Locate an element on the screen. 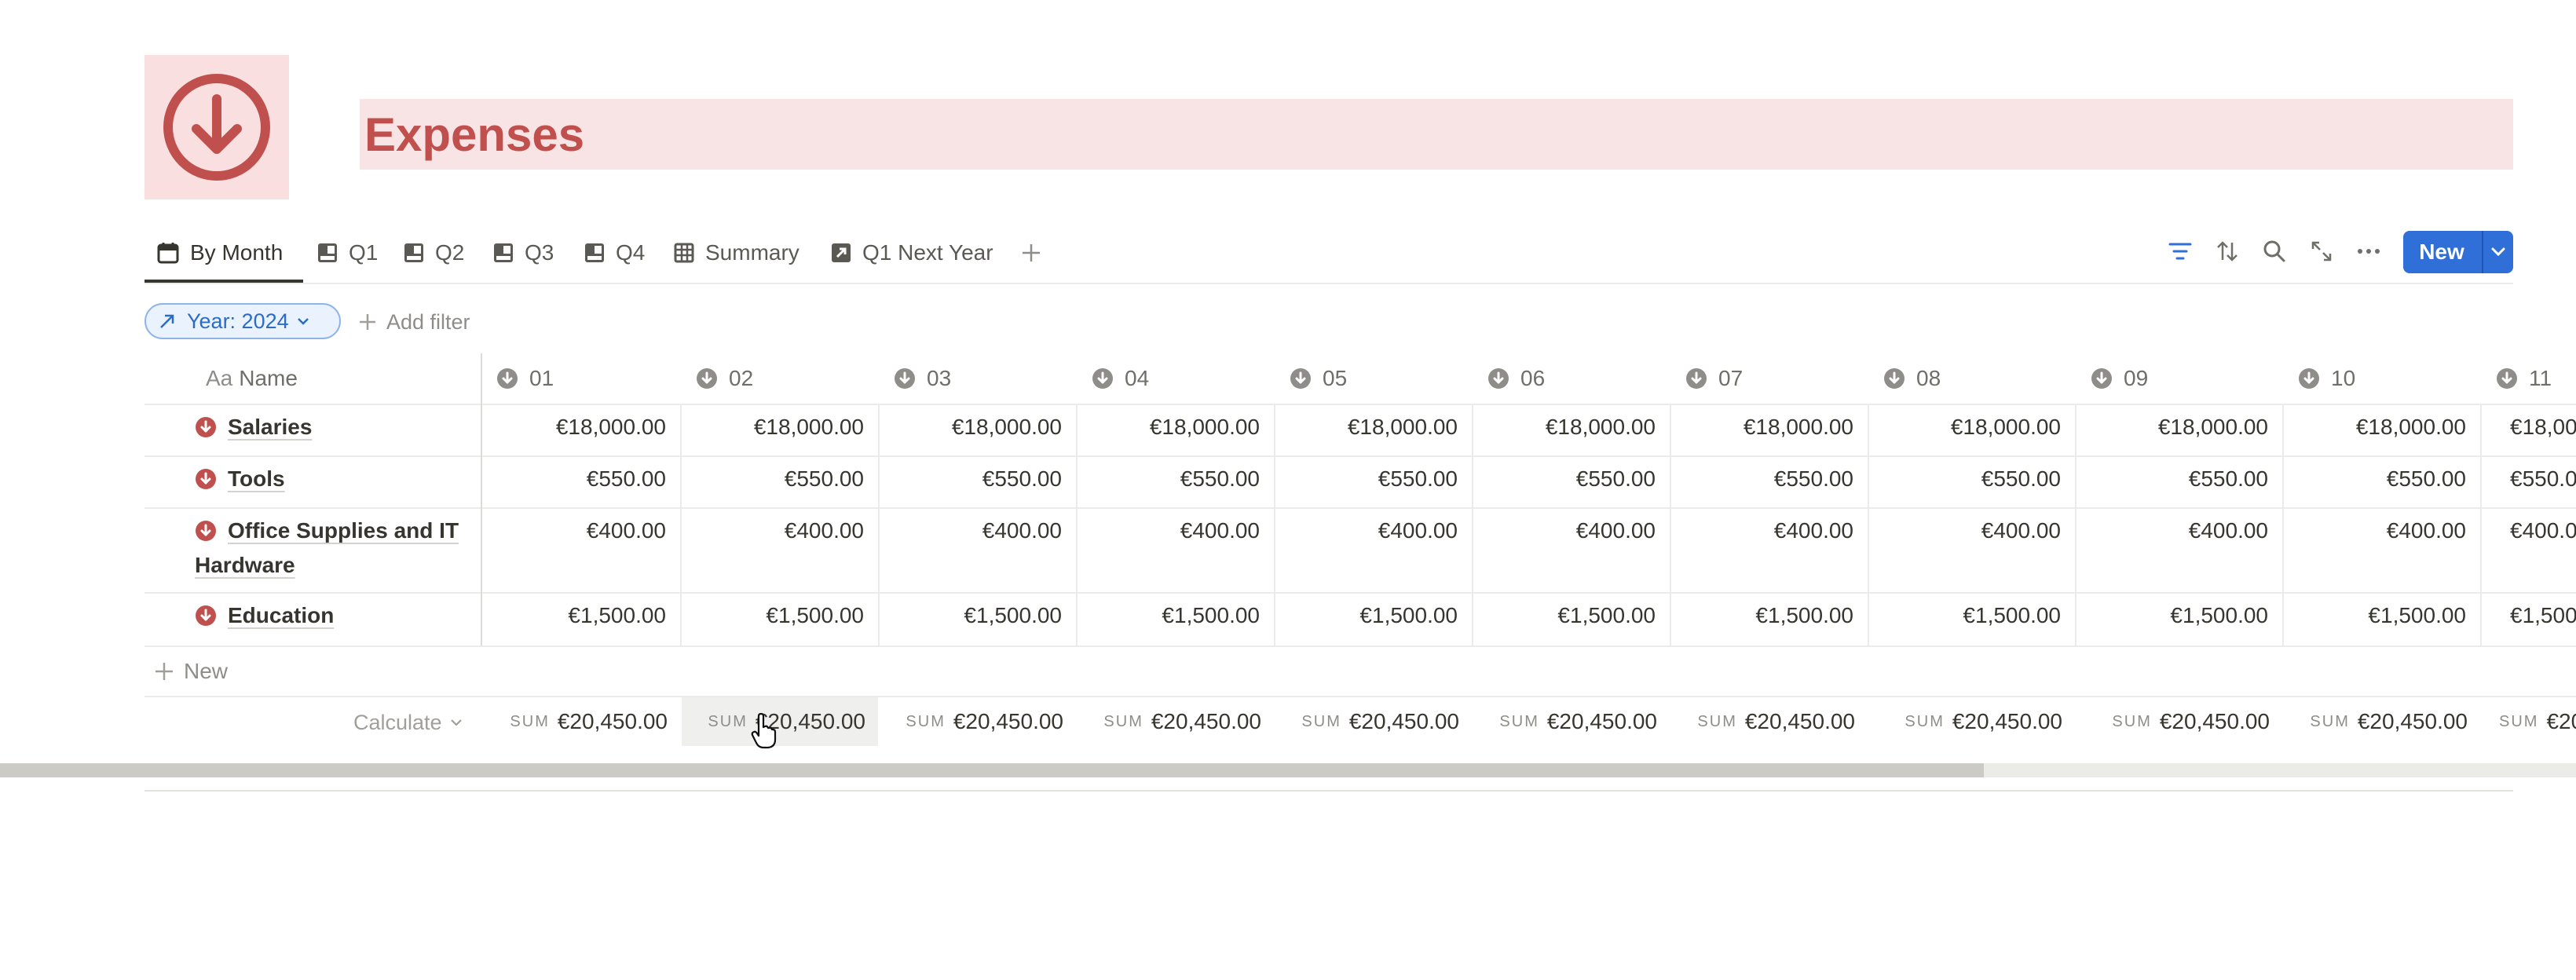  horizontal-scrollbar-thumb is located at coordinates (992, 770).